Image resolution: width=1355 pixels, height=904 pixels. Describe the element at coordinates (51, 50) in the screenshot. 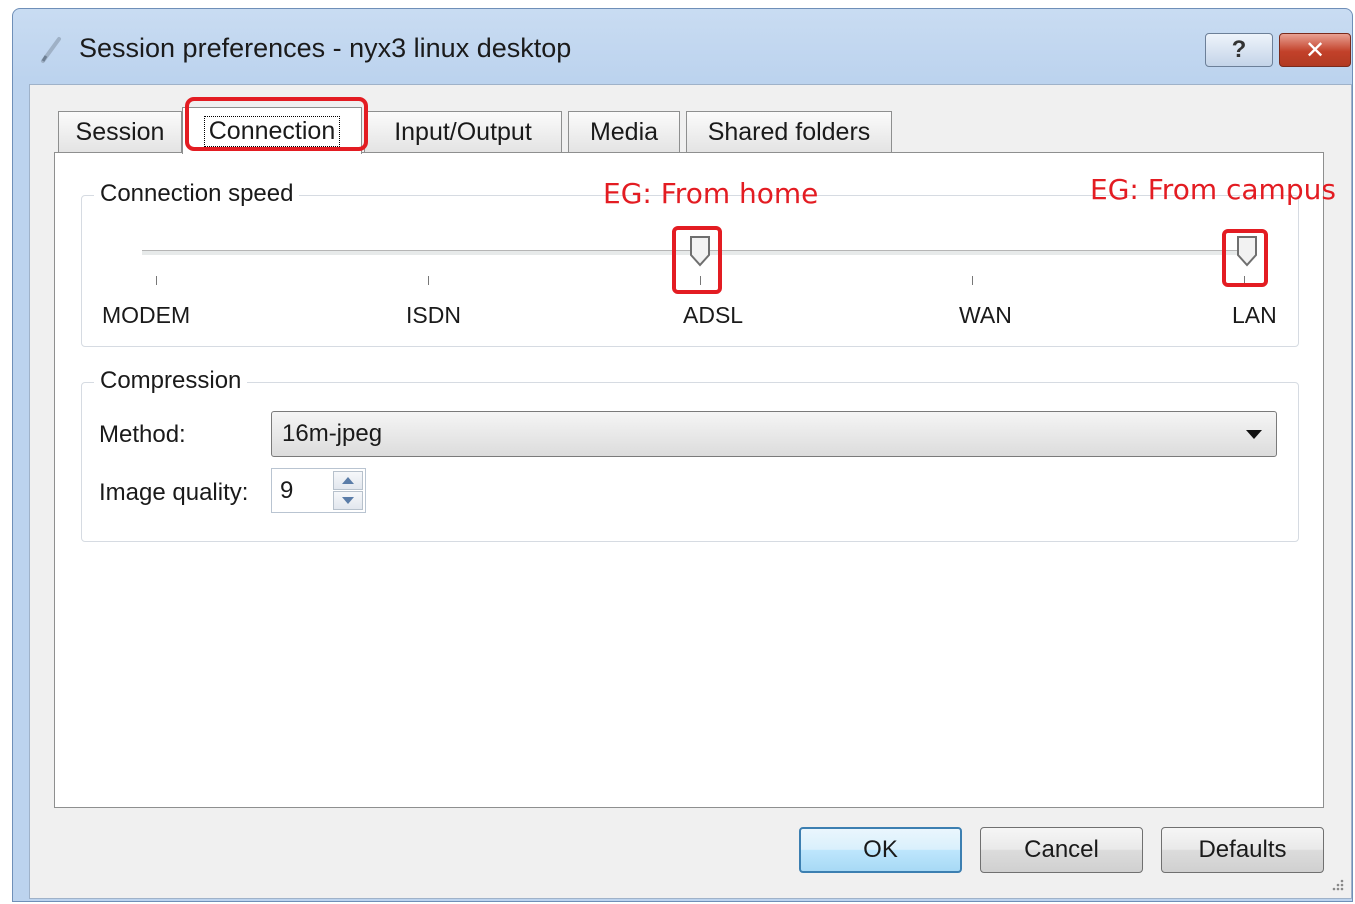

I see `pencil-icon` at that location.